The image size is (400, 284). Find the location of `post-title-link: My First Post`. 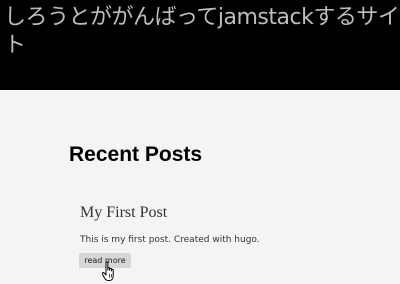

post-title-link: My First Post is located at coordinates (123, 213).